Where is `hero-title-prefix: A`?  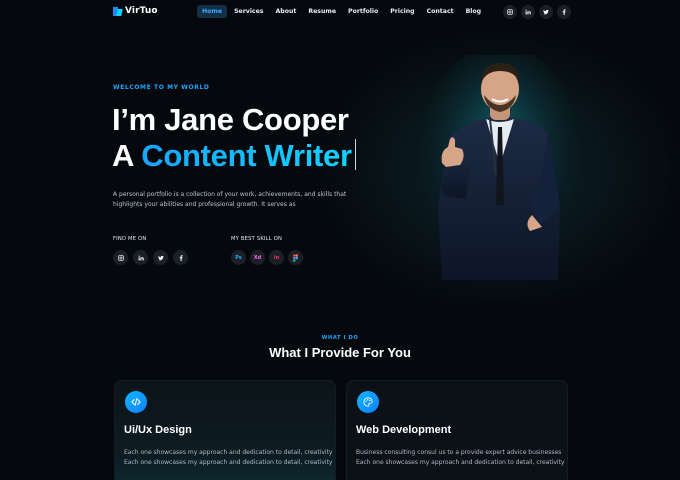
hero-title-prefix: A is located at coordinates (127, 155).